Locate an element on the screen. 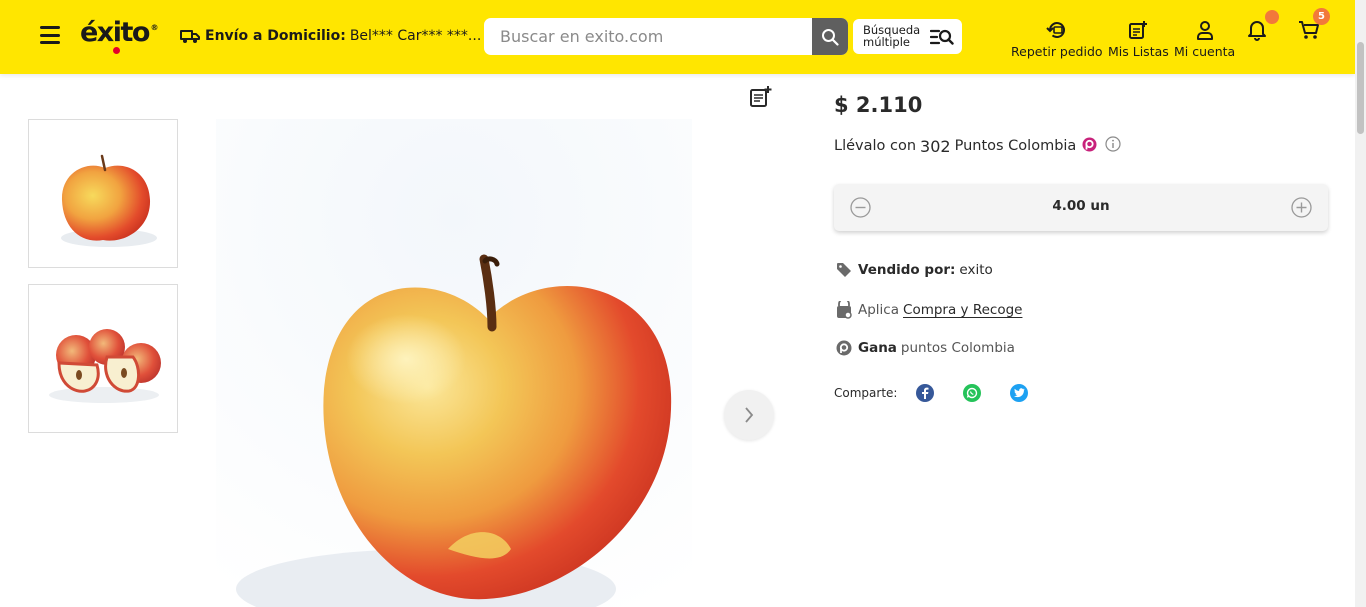 This screenshot has width=1366, height=607. bell-icon is located at coordinates (1257, 30).